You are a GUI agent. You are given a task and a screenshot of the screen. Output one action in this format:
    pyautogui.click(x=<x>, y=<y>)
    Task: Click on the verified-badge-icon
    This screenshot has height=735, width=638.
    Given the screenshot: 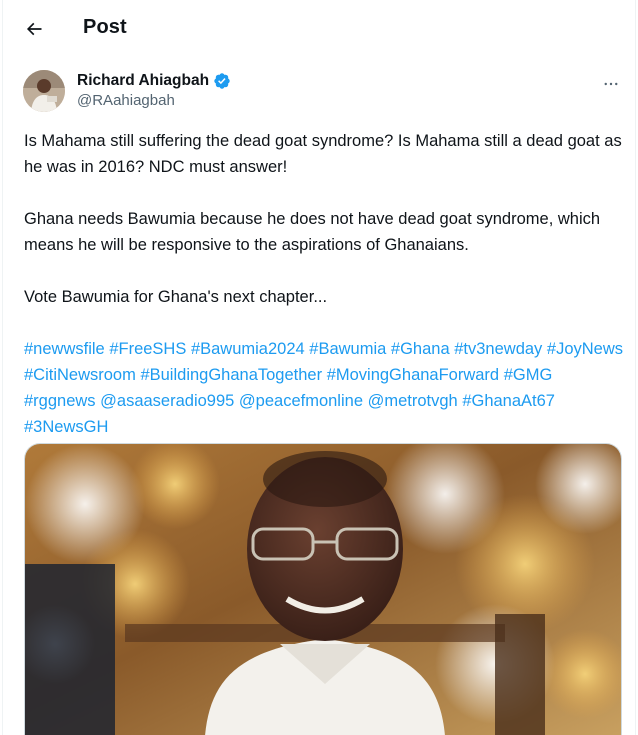 What is the action you would take?
    pyautogui.click(x=222, y=81)
    